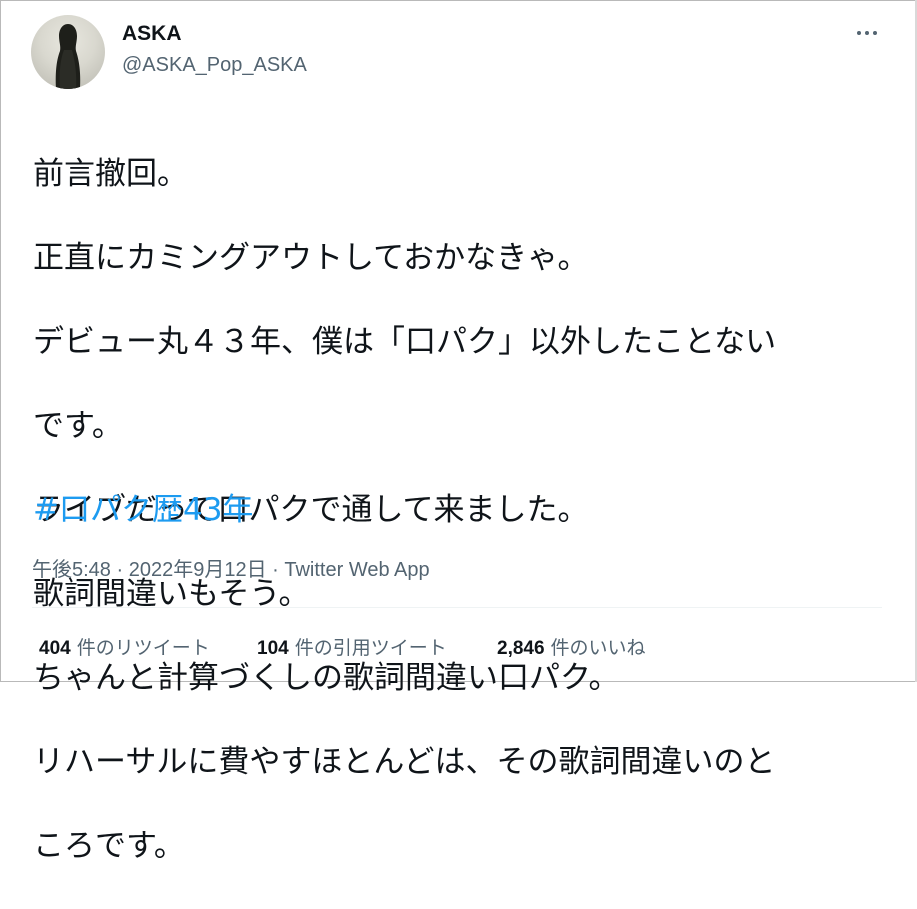  What do you see at coordinates (311, 258) in the screenshot?
I see `tweet-line: 正直にカミングアウトしておかなきゃ。` at bounding box center [311, 258].